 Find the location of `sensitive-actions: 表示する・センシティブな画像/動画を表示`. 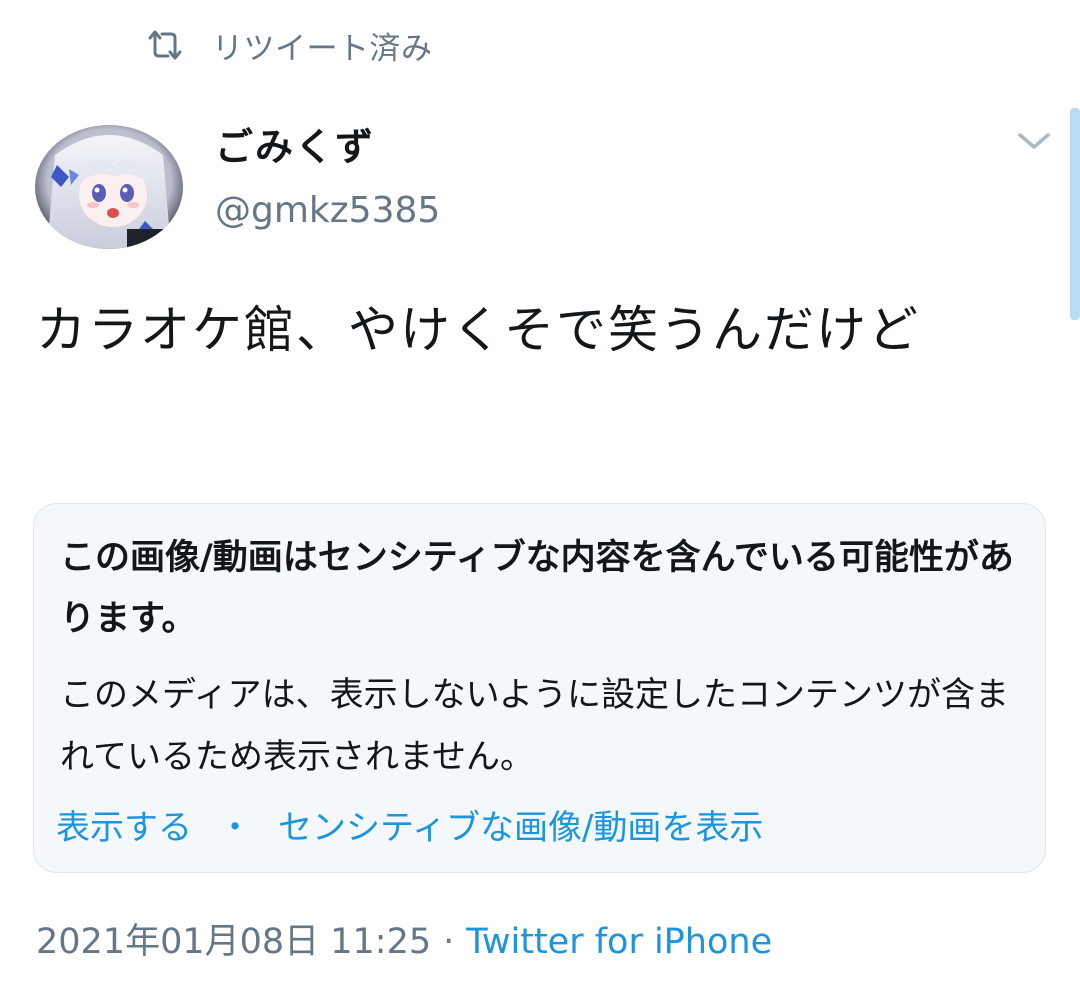

sensitive-actions: 表示する・センシティブな画像/動画を表示 is located at coordinates (409, 824).